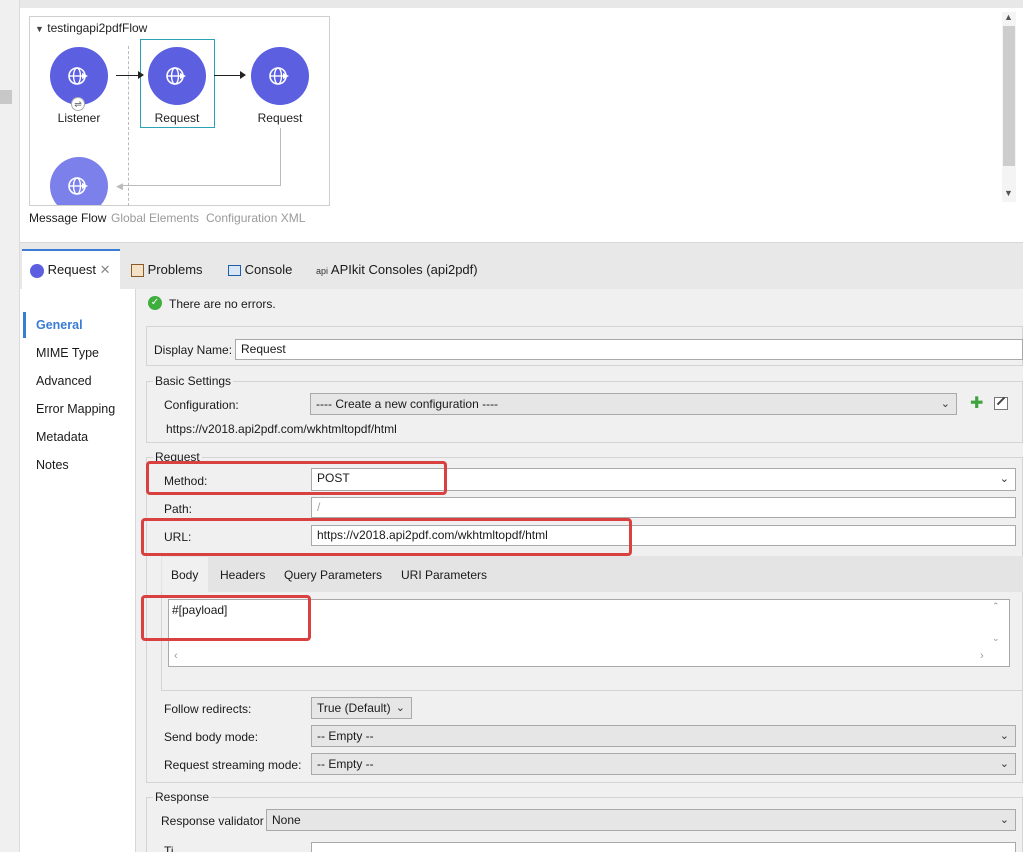 This screenshot has height=852, width=1023. Describe the element at coordinates (182, 797) in the screenshot. I see `response-group-title: Response` at that location.